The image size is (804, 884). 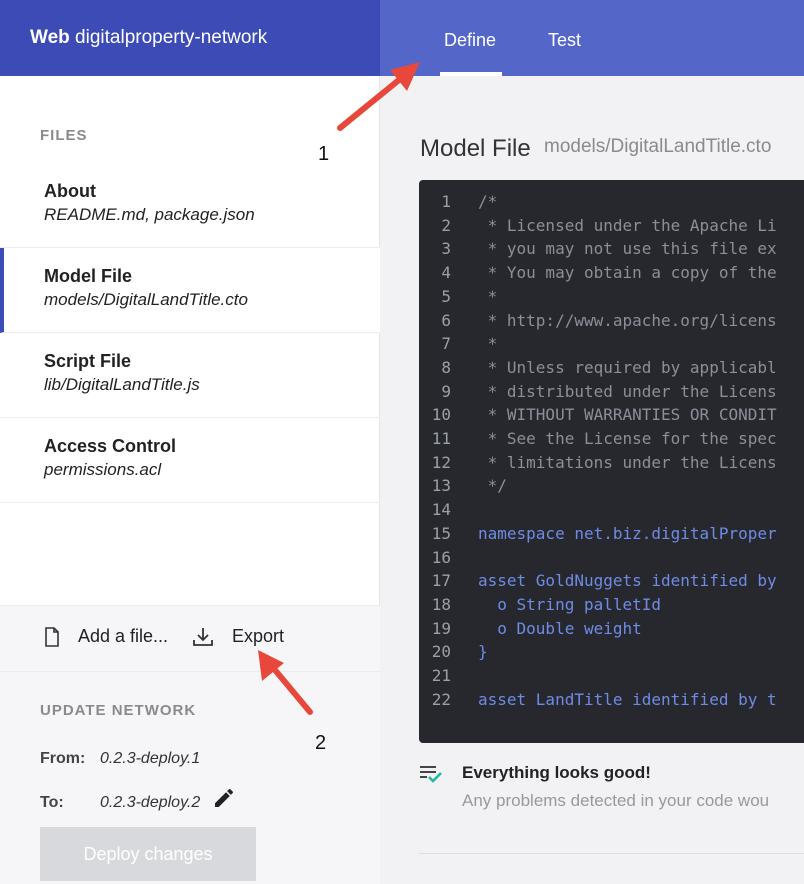 I want to click on line-number: 2, so click(x=446, y=225).